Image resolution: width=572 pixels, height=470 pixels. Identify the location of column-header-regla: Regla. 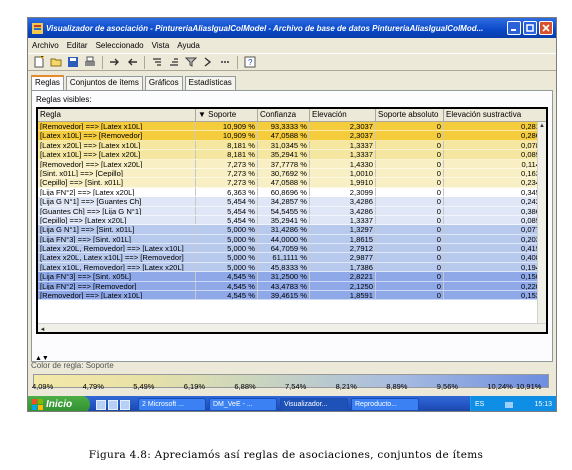
(117, 115).